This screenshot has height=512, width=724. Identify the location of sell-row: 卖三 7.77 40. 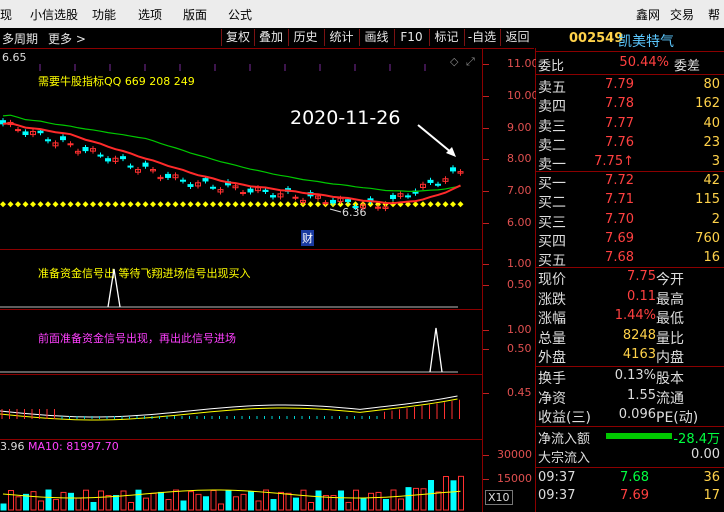
(630, 125).